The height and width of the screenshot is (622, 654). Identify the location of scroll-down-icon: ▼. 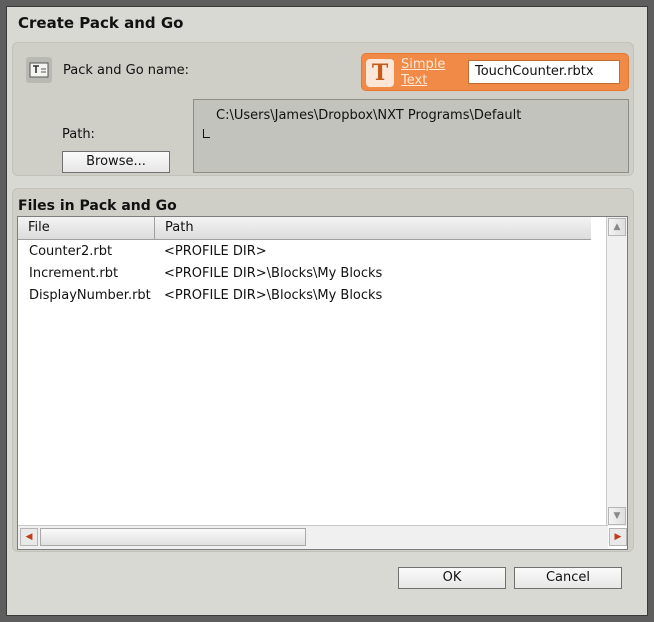
(617, 516).